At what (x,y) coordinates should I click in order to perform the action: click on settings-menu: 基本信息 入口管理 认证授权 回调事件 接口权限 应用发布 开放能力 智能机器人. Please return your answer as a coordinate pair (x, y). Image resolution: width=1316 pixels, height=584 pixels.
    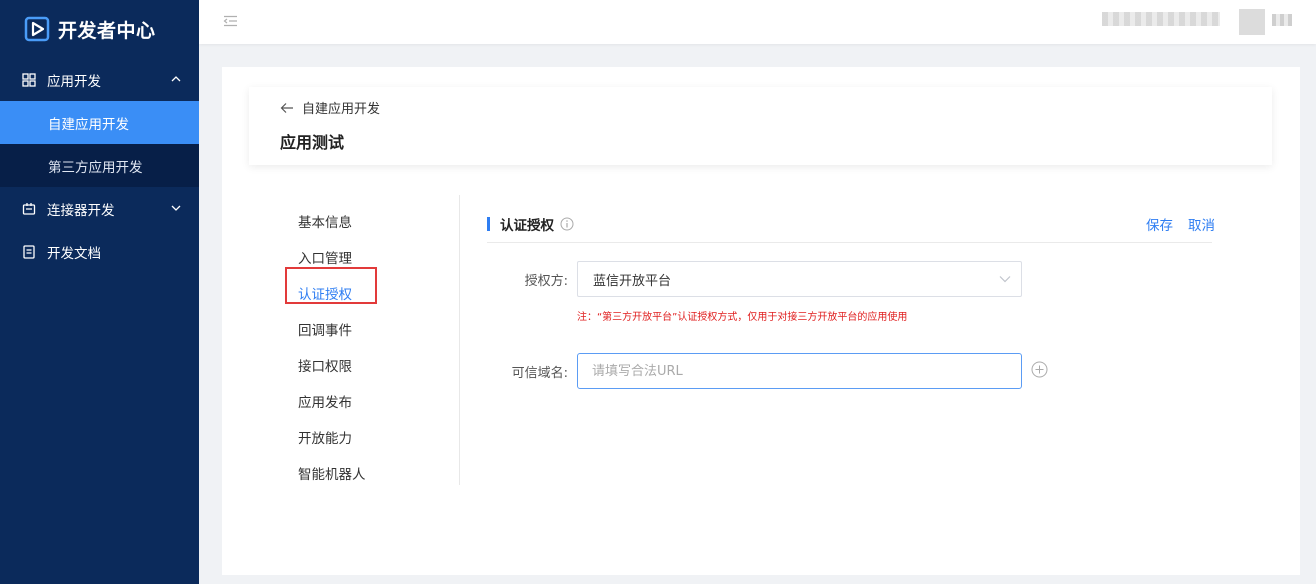
    Looking at the image, I should click on (373, 347).